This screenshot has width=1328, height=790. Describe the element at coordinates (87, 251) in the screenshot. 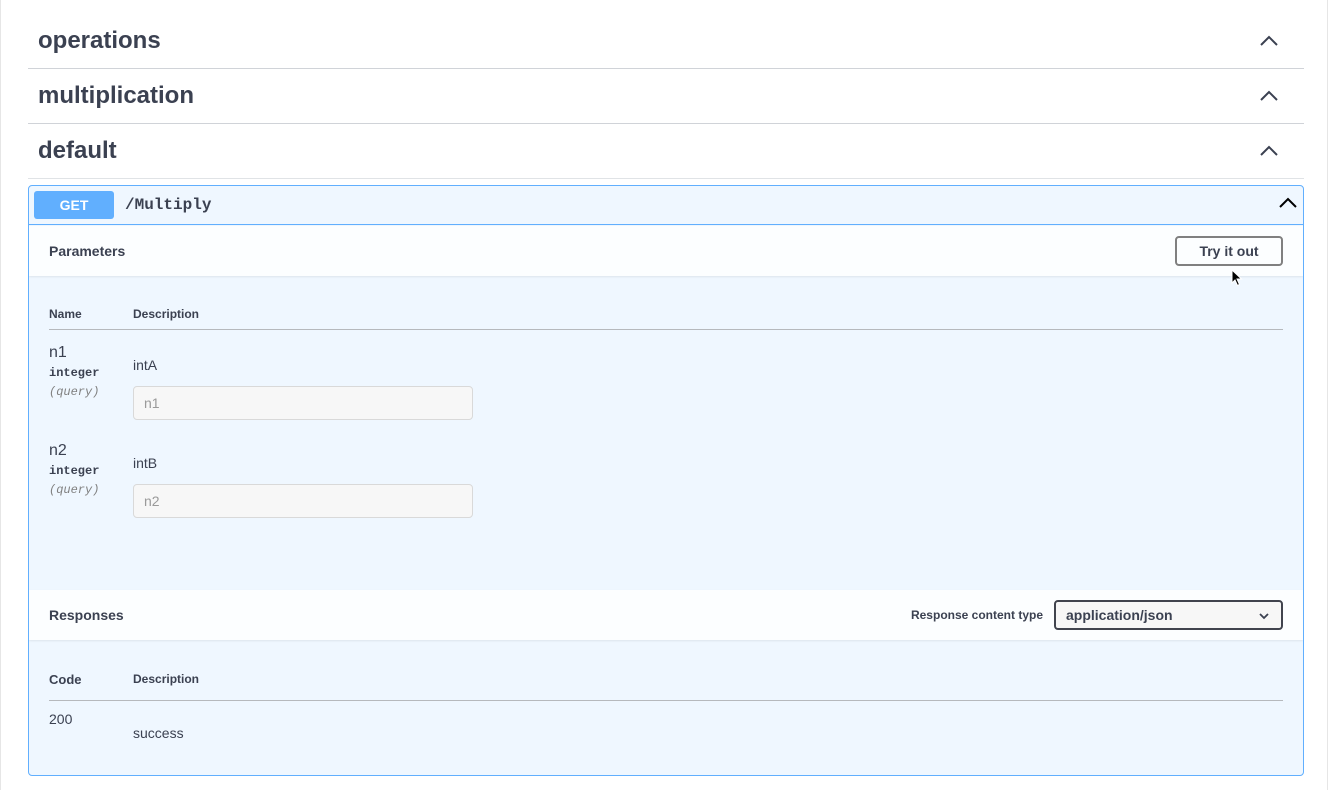

I see `parameters-title: Parameters` at that location.